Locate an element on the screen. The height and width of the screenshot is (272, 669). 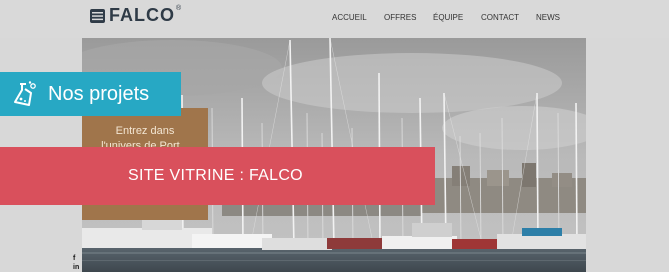
linkedin-icon: in is located at coordinates (76, 267).